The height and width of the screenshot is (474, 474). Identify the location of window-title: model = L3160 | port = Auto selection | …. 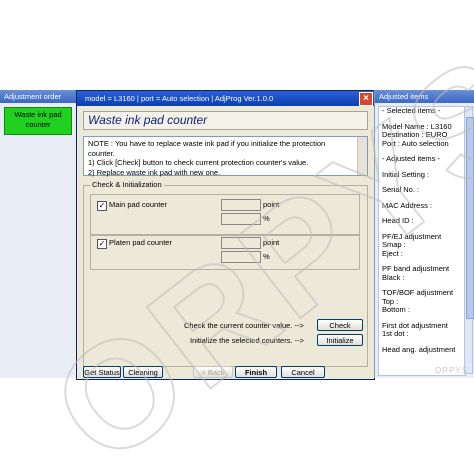
(179, 98).